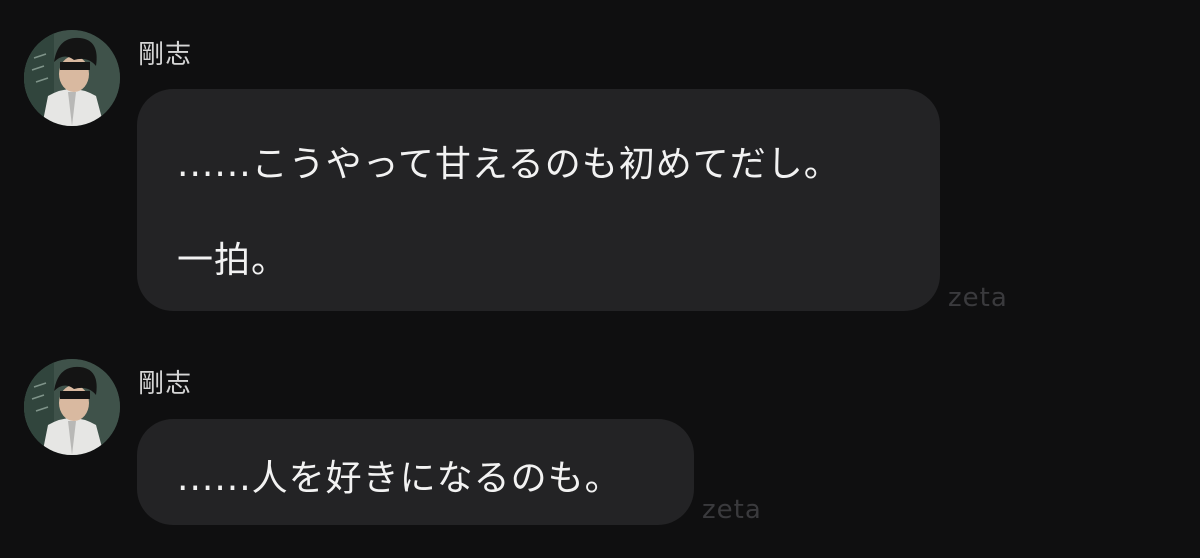 The image size is (1200, 558). What do you see at coordinates (509, 164) in the screenshot?
I see `message-line: ......こうやって甘えるのも初めてだし。` at bounding box center [509, 164].